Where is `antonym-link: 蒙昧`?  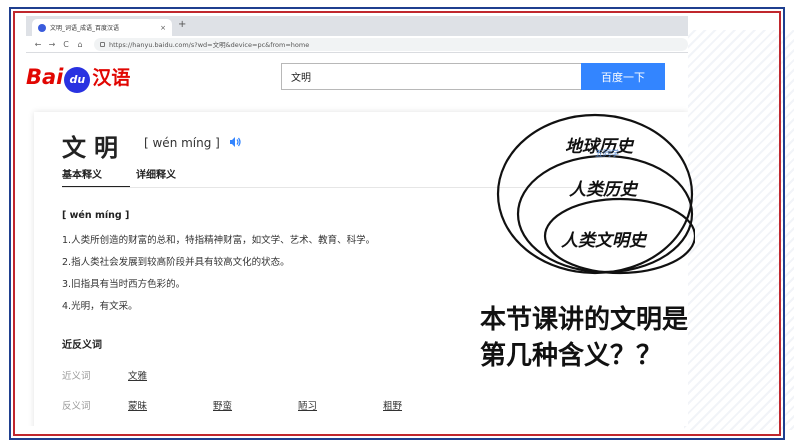
antonym-link: 蒙昧 is located at coordinates (137, 405).